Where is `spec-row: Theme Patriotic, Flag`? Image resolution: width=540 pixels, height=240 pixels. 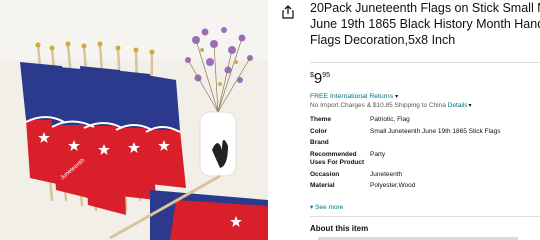
spec-row: Theme Patriotic, Flag is located at coordinates (405, 120).